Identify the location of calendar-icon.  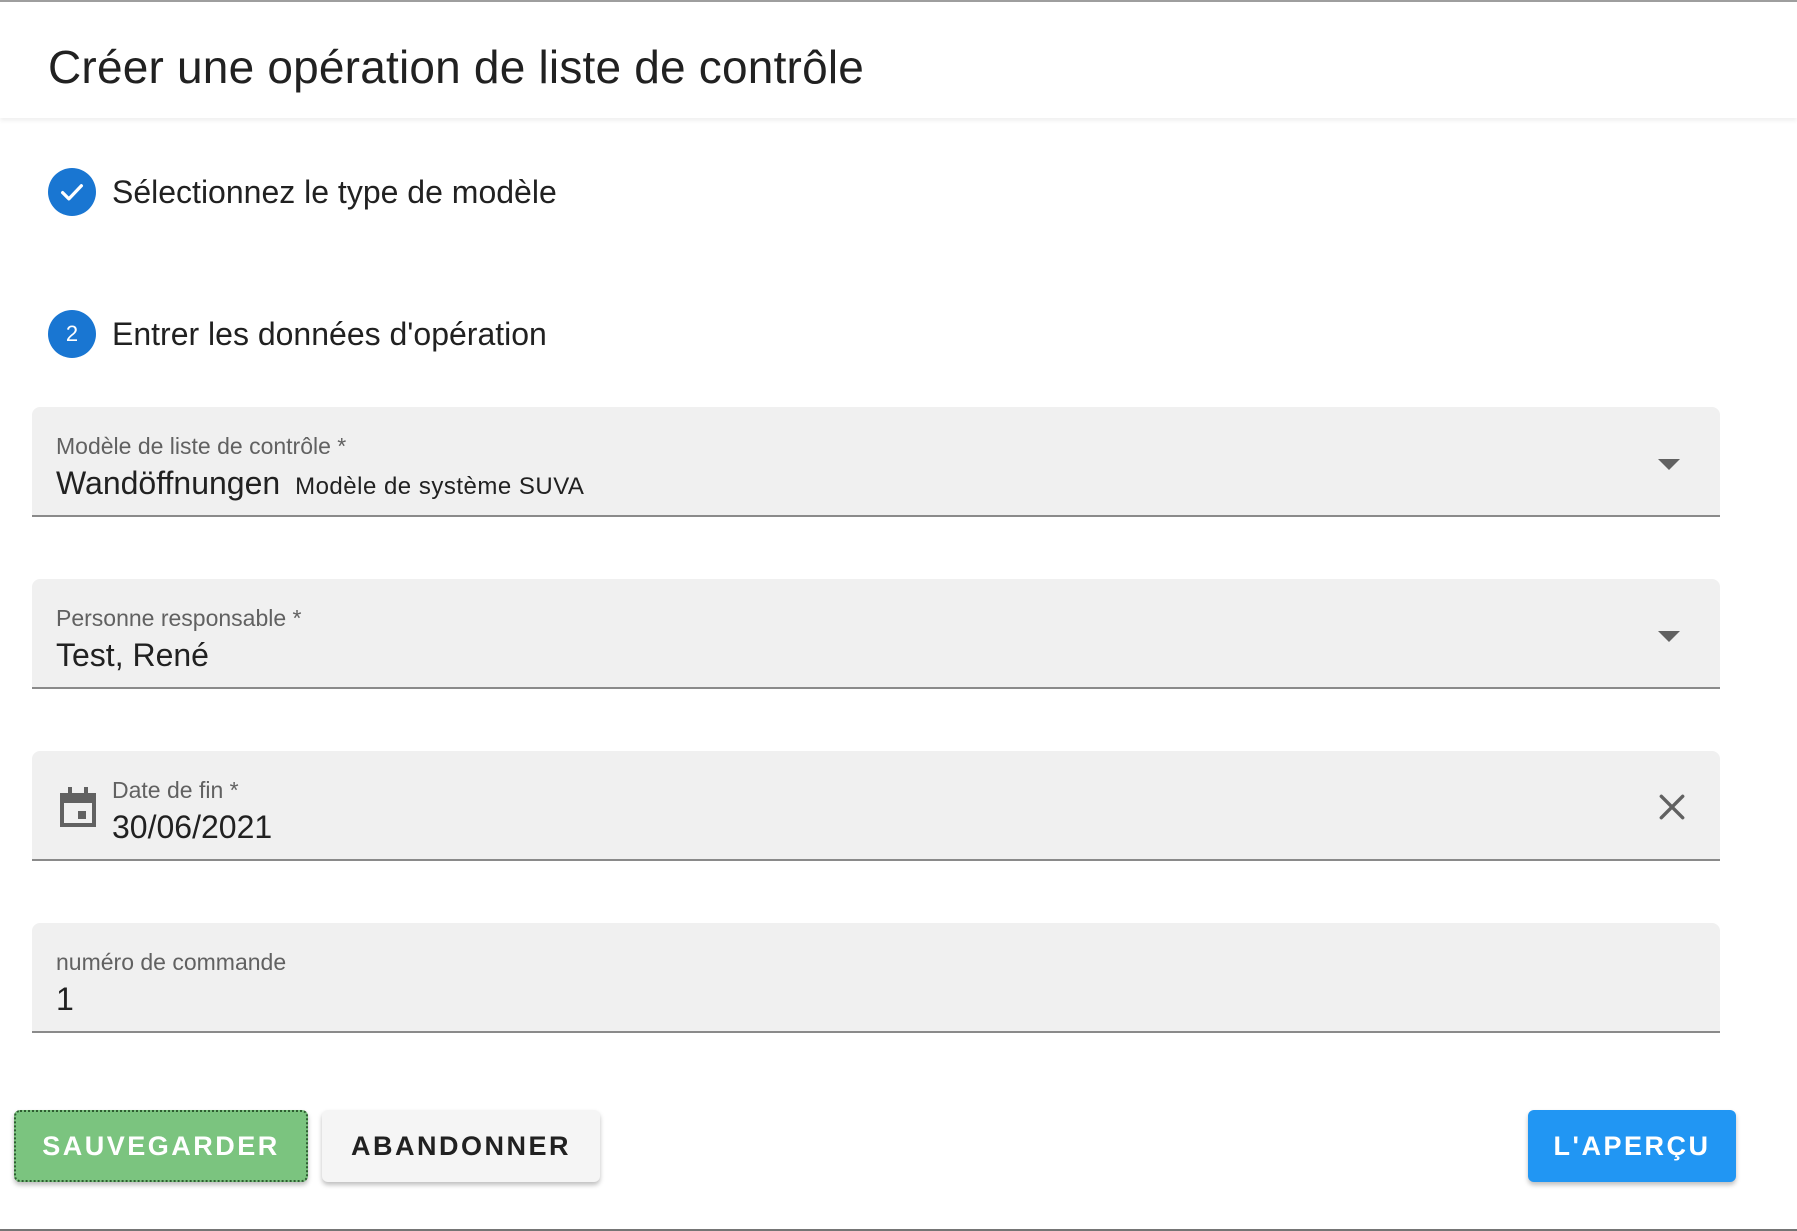
(78, 808).